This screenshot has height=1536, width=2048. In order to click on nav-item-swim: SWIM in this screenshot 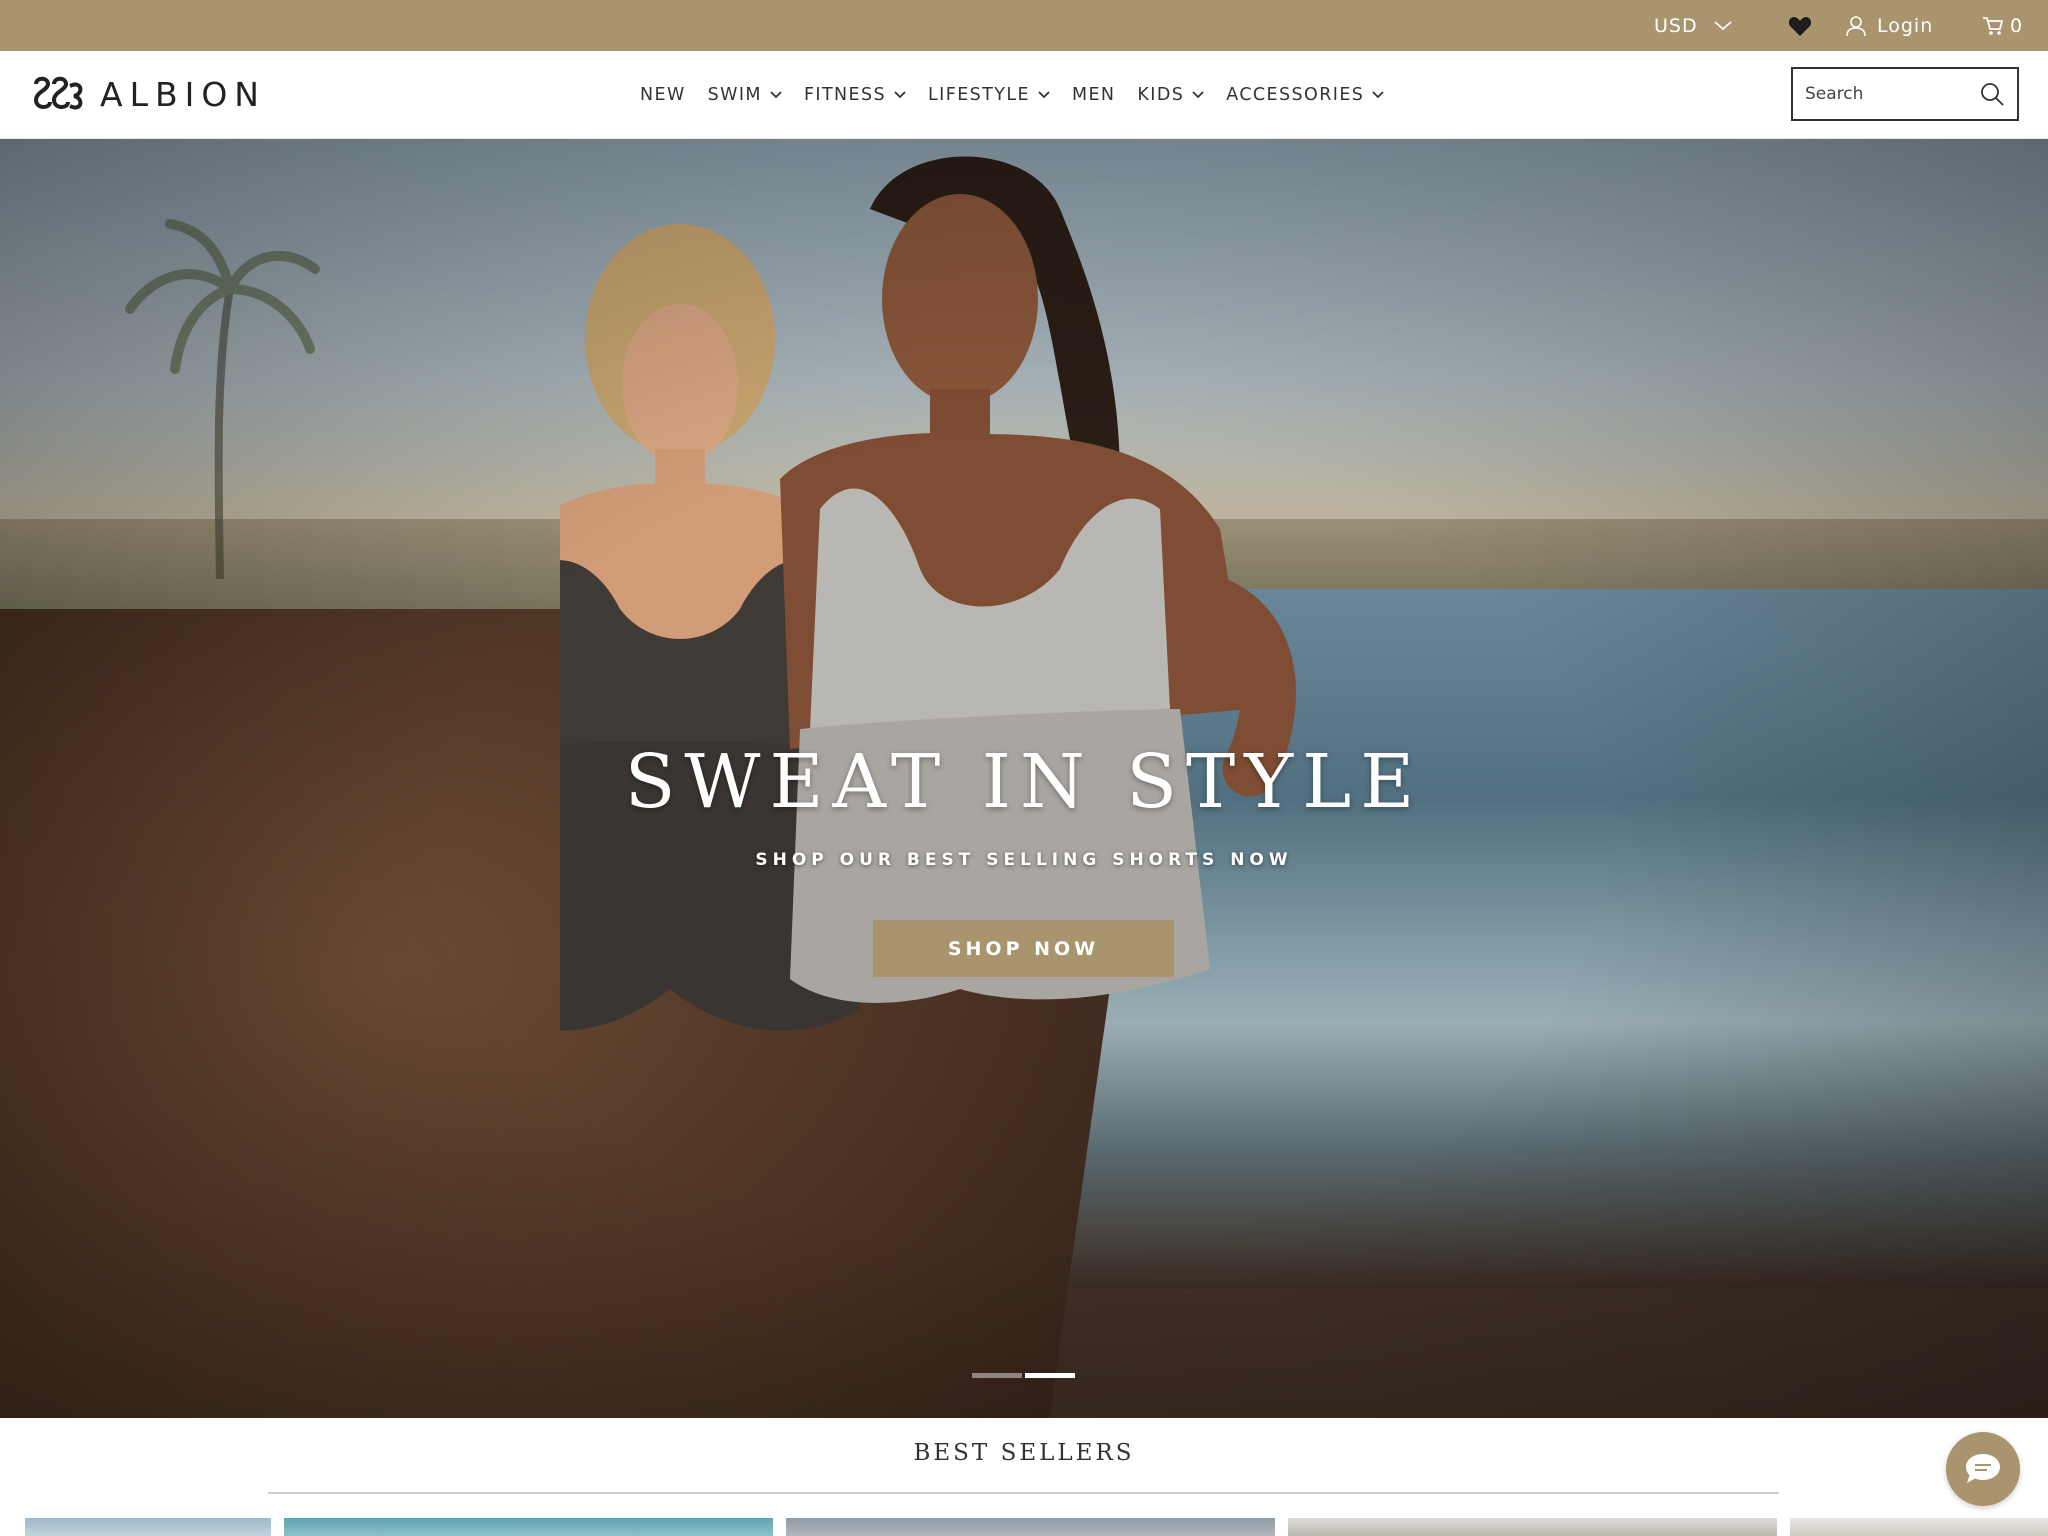, I will do `click(745, 95)`.